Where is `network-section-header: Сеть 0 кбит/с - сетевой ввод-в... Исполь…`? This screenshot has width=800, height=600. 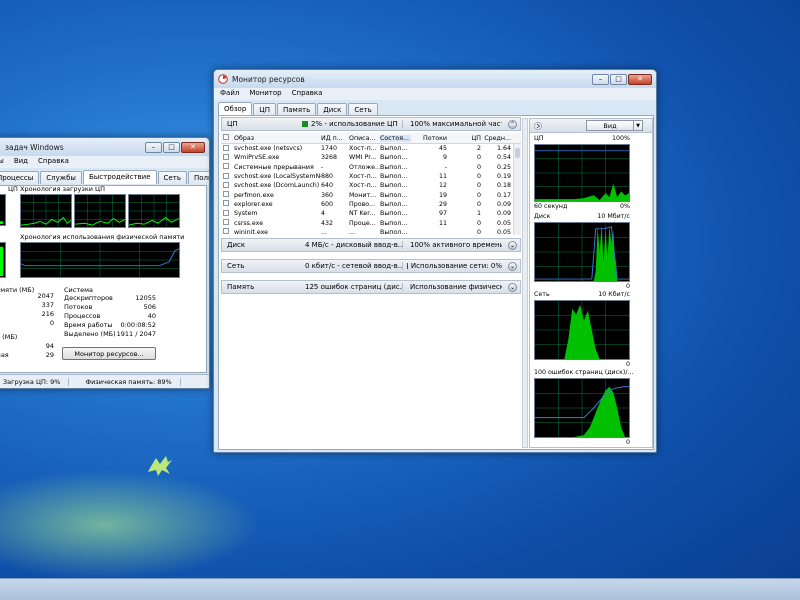
network-section-header: Сеть 0 кбит/с - сетевой ввод-в... Исполь… is located at coordinates (371, 266).